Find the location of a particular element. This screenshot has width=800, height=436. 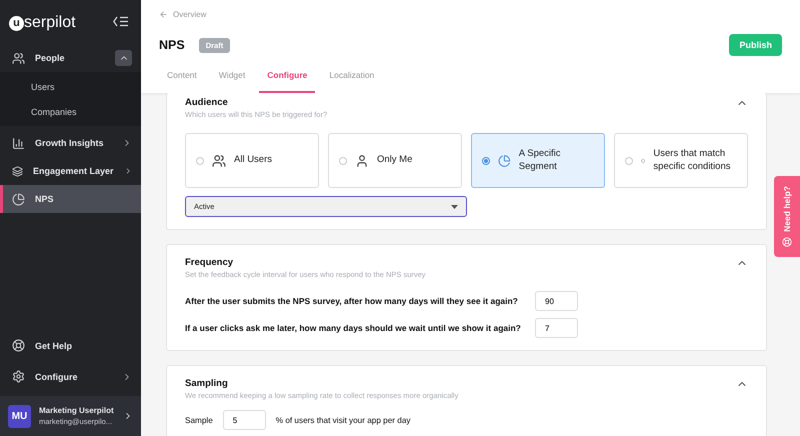

sidebar-subitem: Users is located at coordinates (70, 86).